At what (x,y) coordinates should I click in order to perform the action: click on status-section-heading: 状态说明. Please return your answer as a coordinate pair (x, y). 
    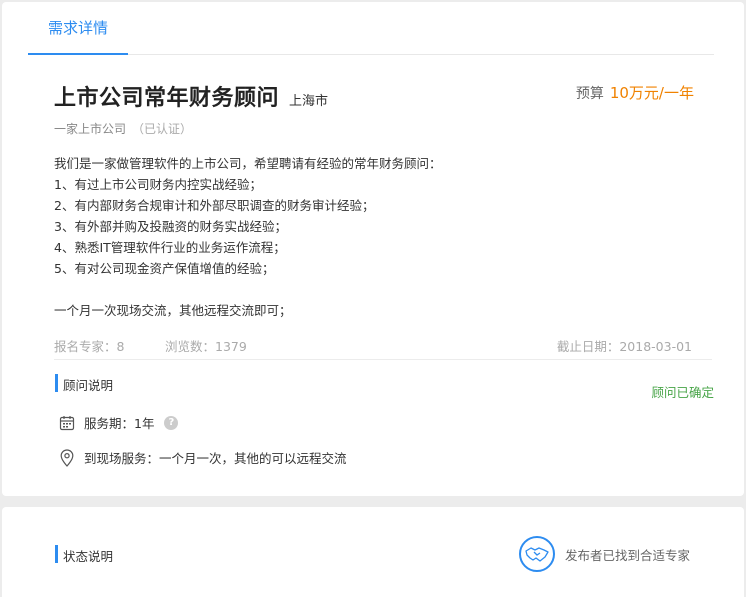
    Looking at the image, I should click on (84, 555).